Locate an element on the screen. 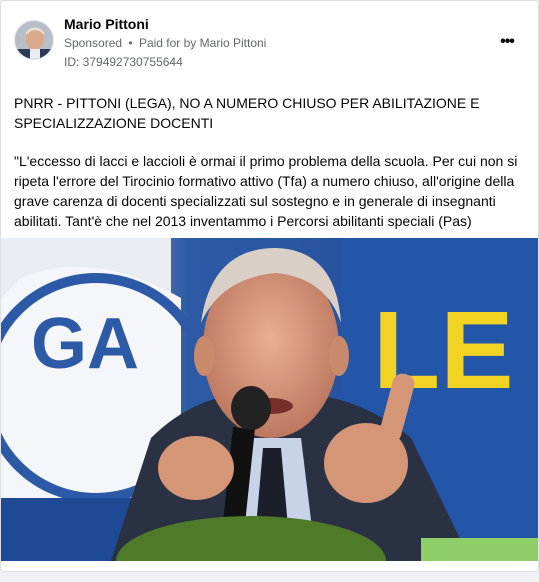 This screenshot has height=582, width=539. paid-for-by-name: Mario Pittoni is located at coordinates (233, 43).